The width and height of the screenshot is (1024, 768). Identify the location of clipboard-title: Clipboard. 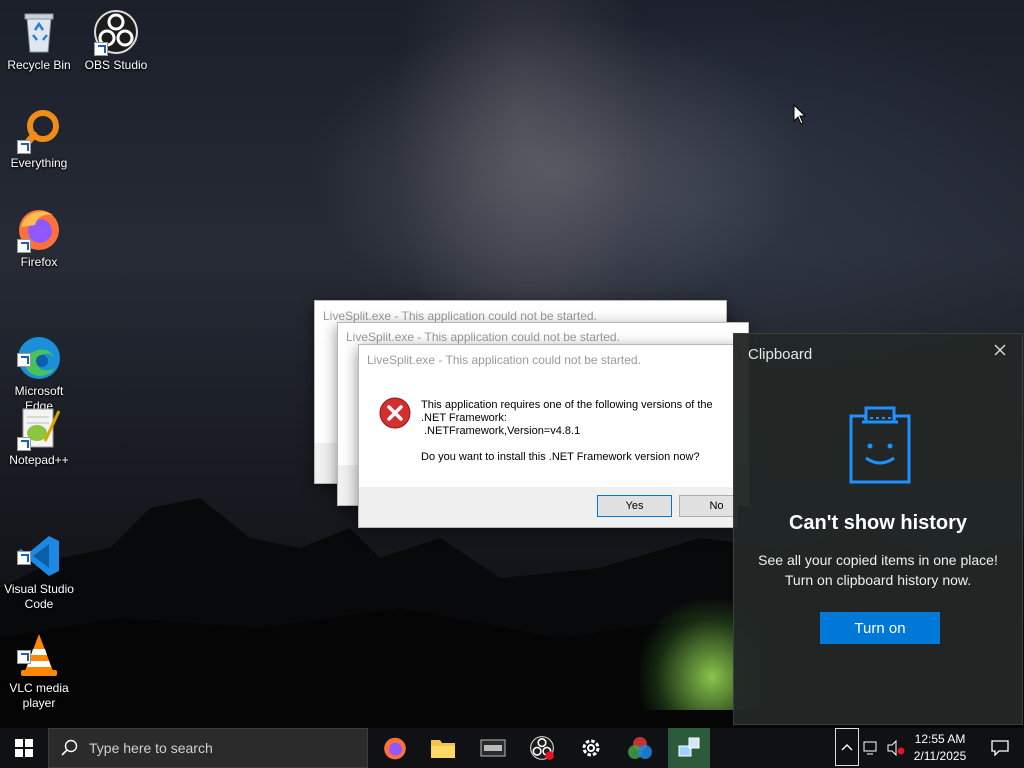
(780, 354).